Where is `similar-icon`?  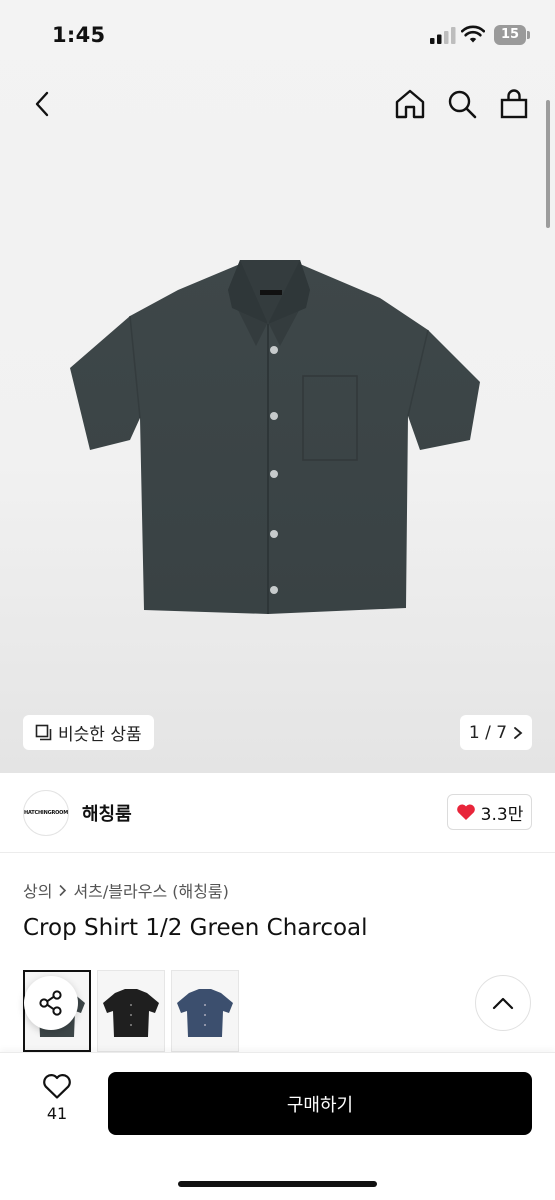 similar-icon is located at coordinates (43, 732).